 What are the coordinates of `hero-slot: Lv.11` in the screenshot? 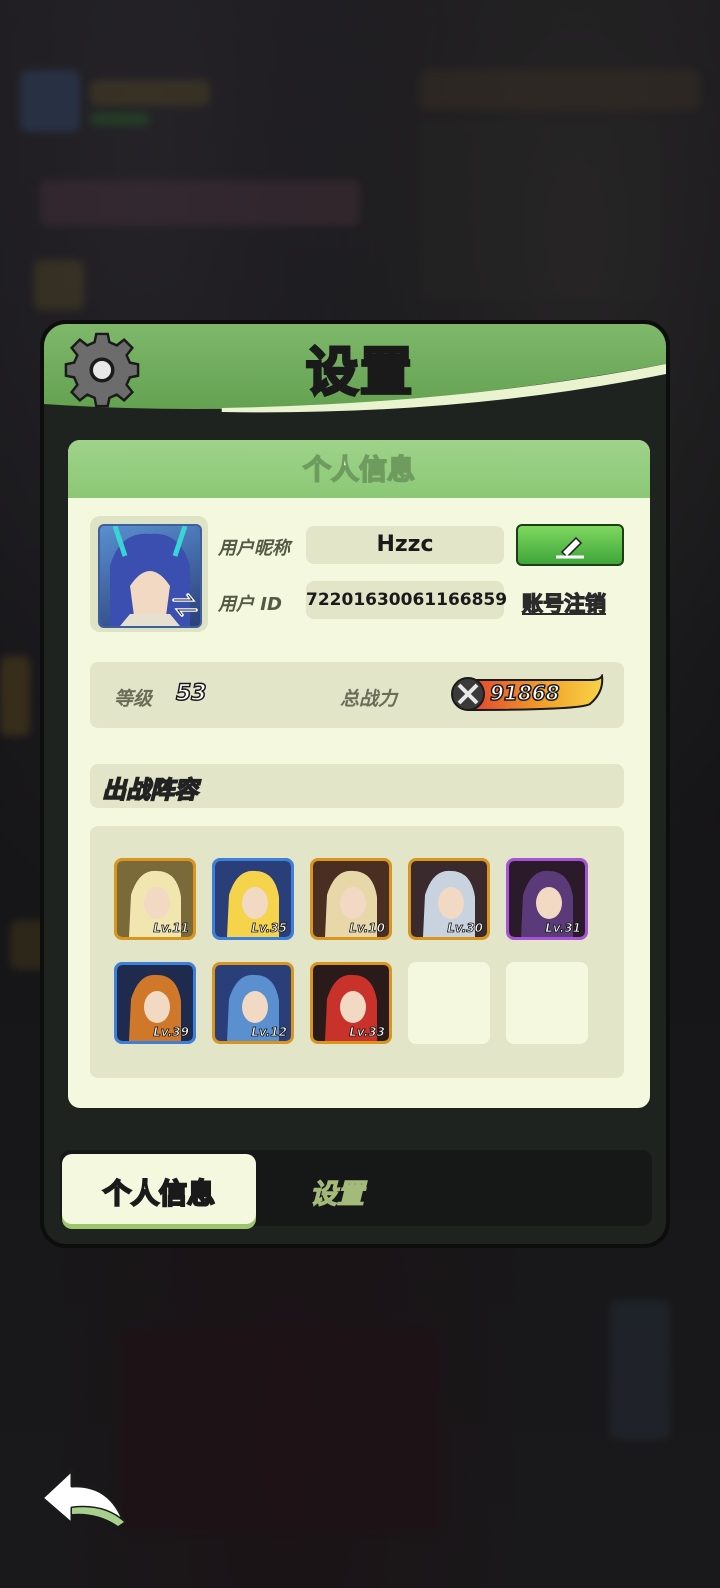 It's located at (155, 899).